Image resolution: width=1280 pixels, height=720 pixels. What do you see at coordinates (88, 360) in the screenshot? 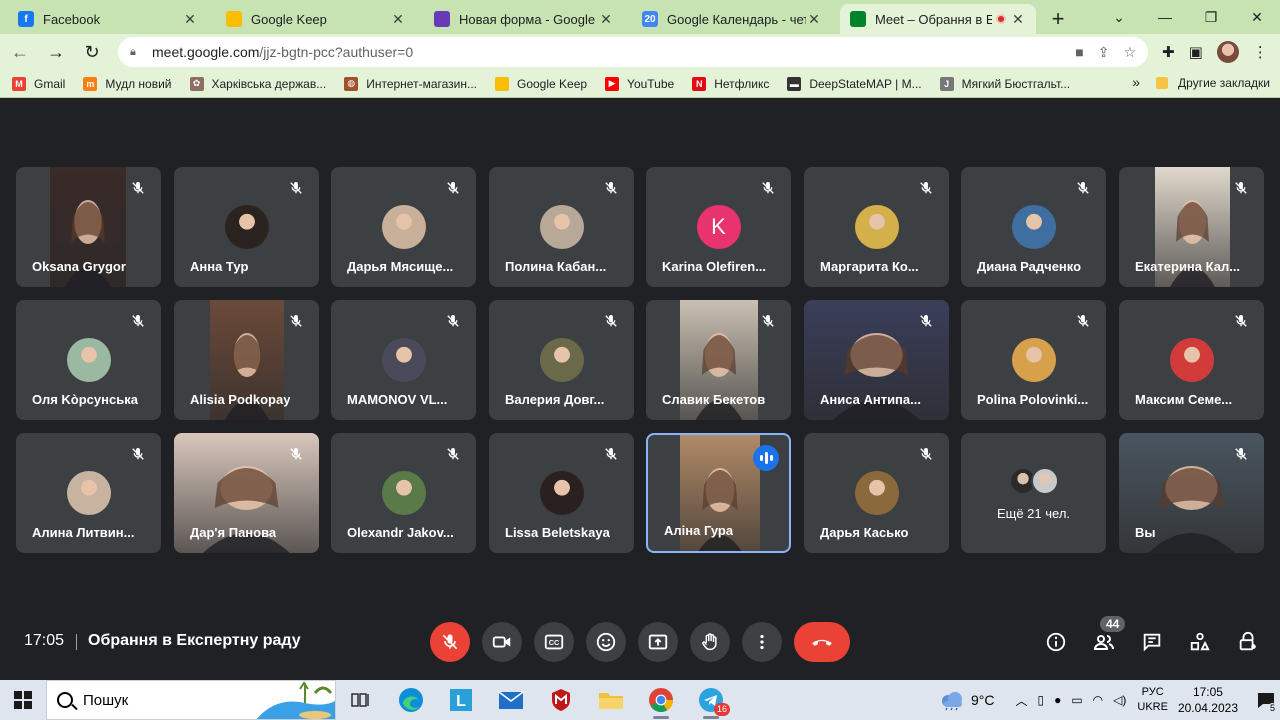
I see `participant-tile: Оля Kòрсунська` at bounding box center [88, 360].